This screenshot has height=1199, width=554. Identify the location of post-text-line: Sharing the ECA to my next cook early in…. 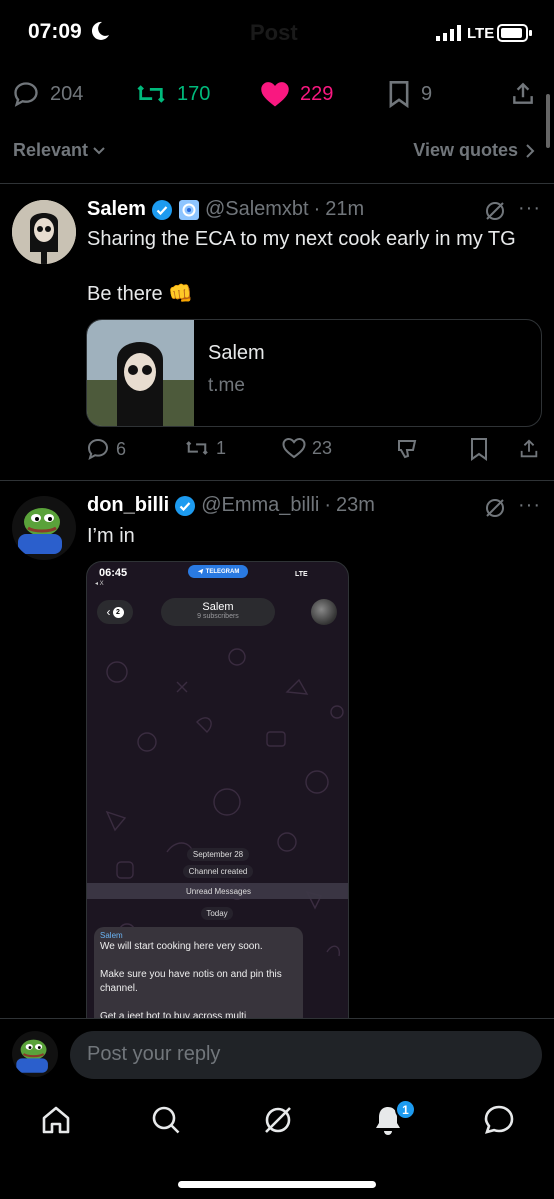
(301, 239).